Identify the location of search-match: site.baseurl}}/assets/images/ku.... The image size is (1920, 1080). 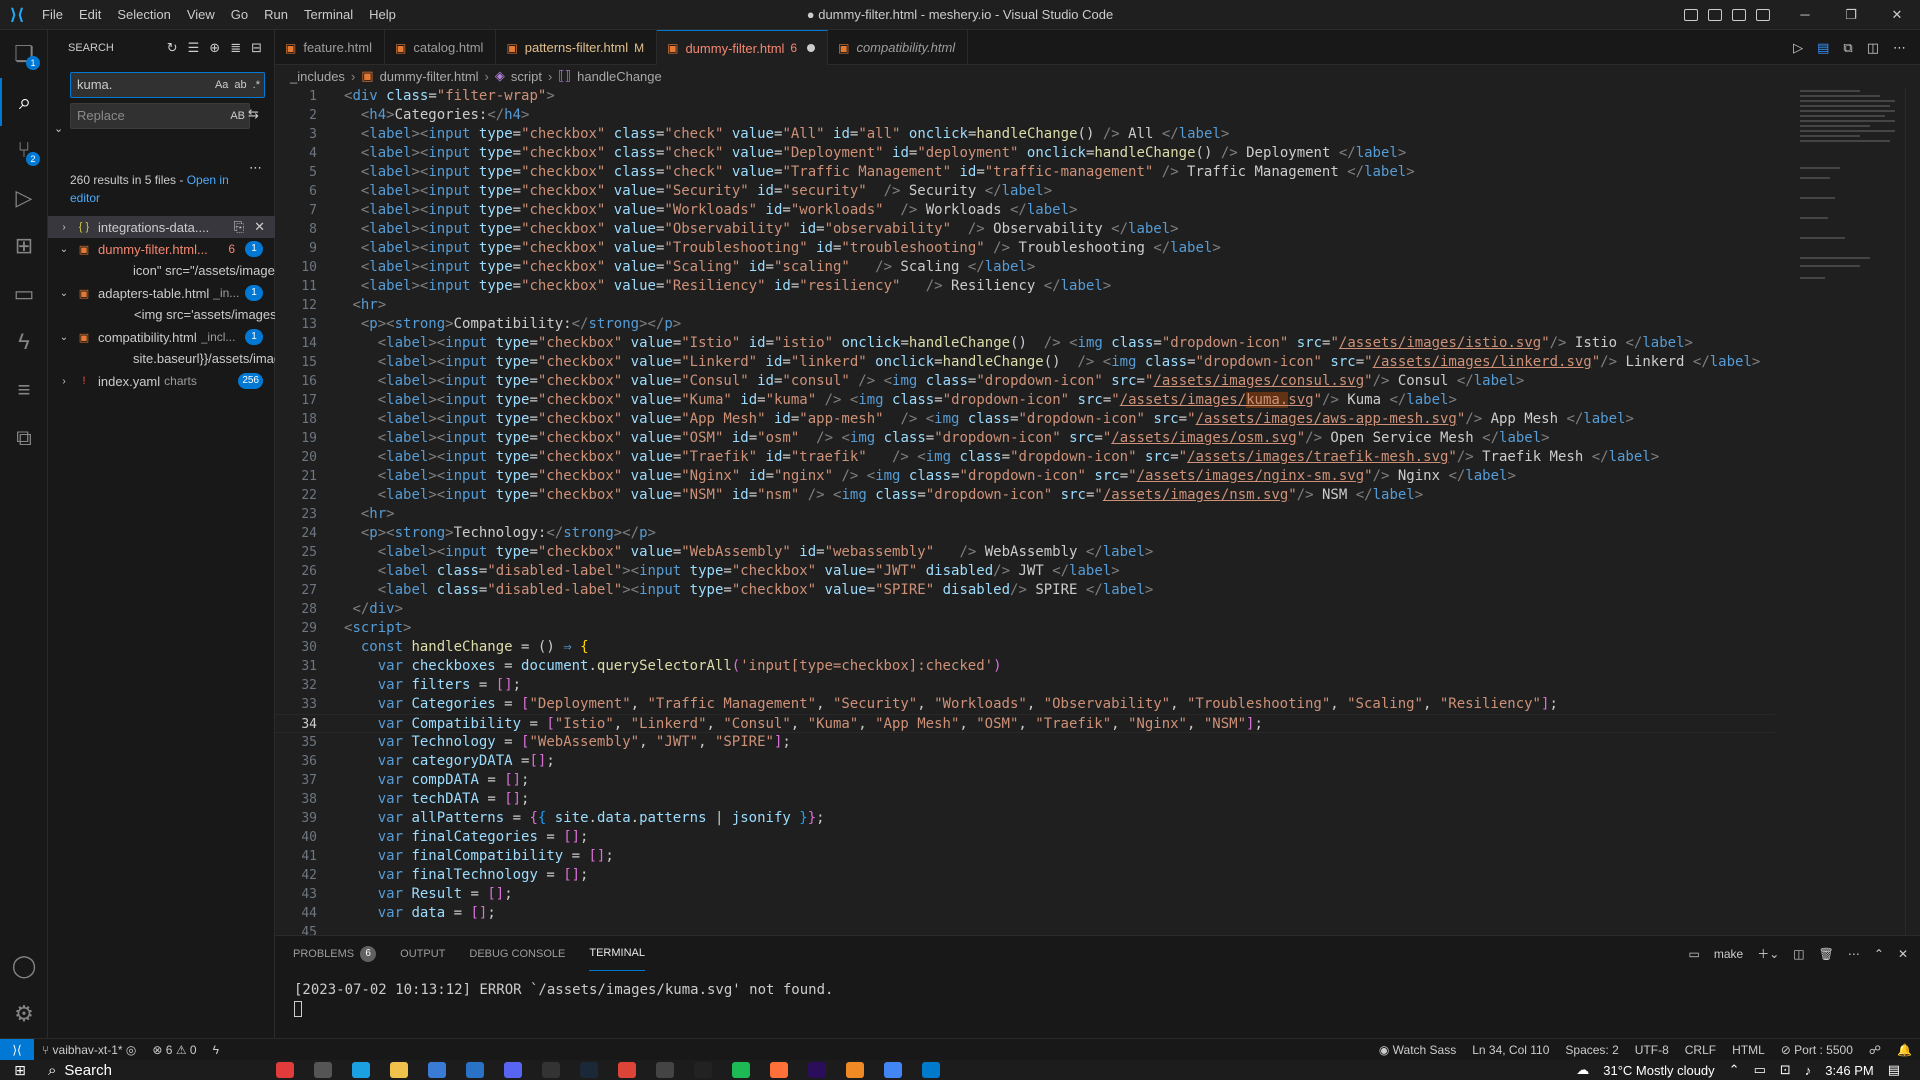
(161, 359).